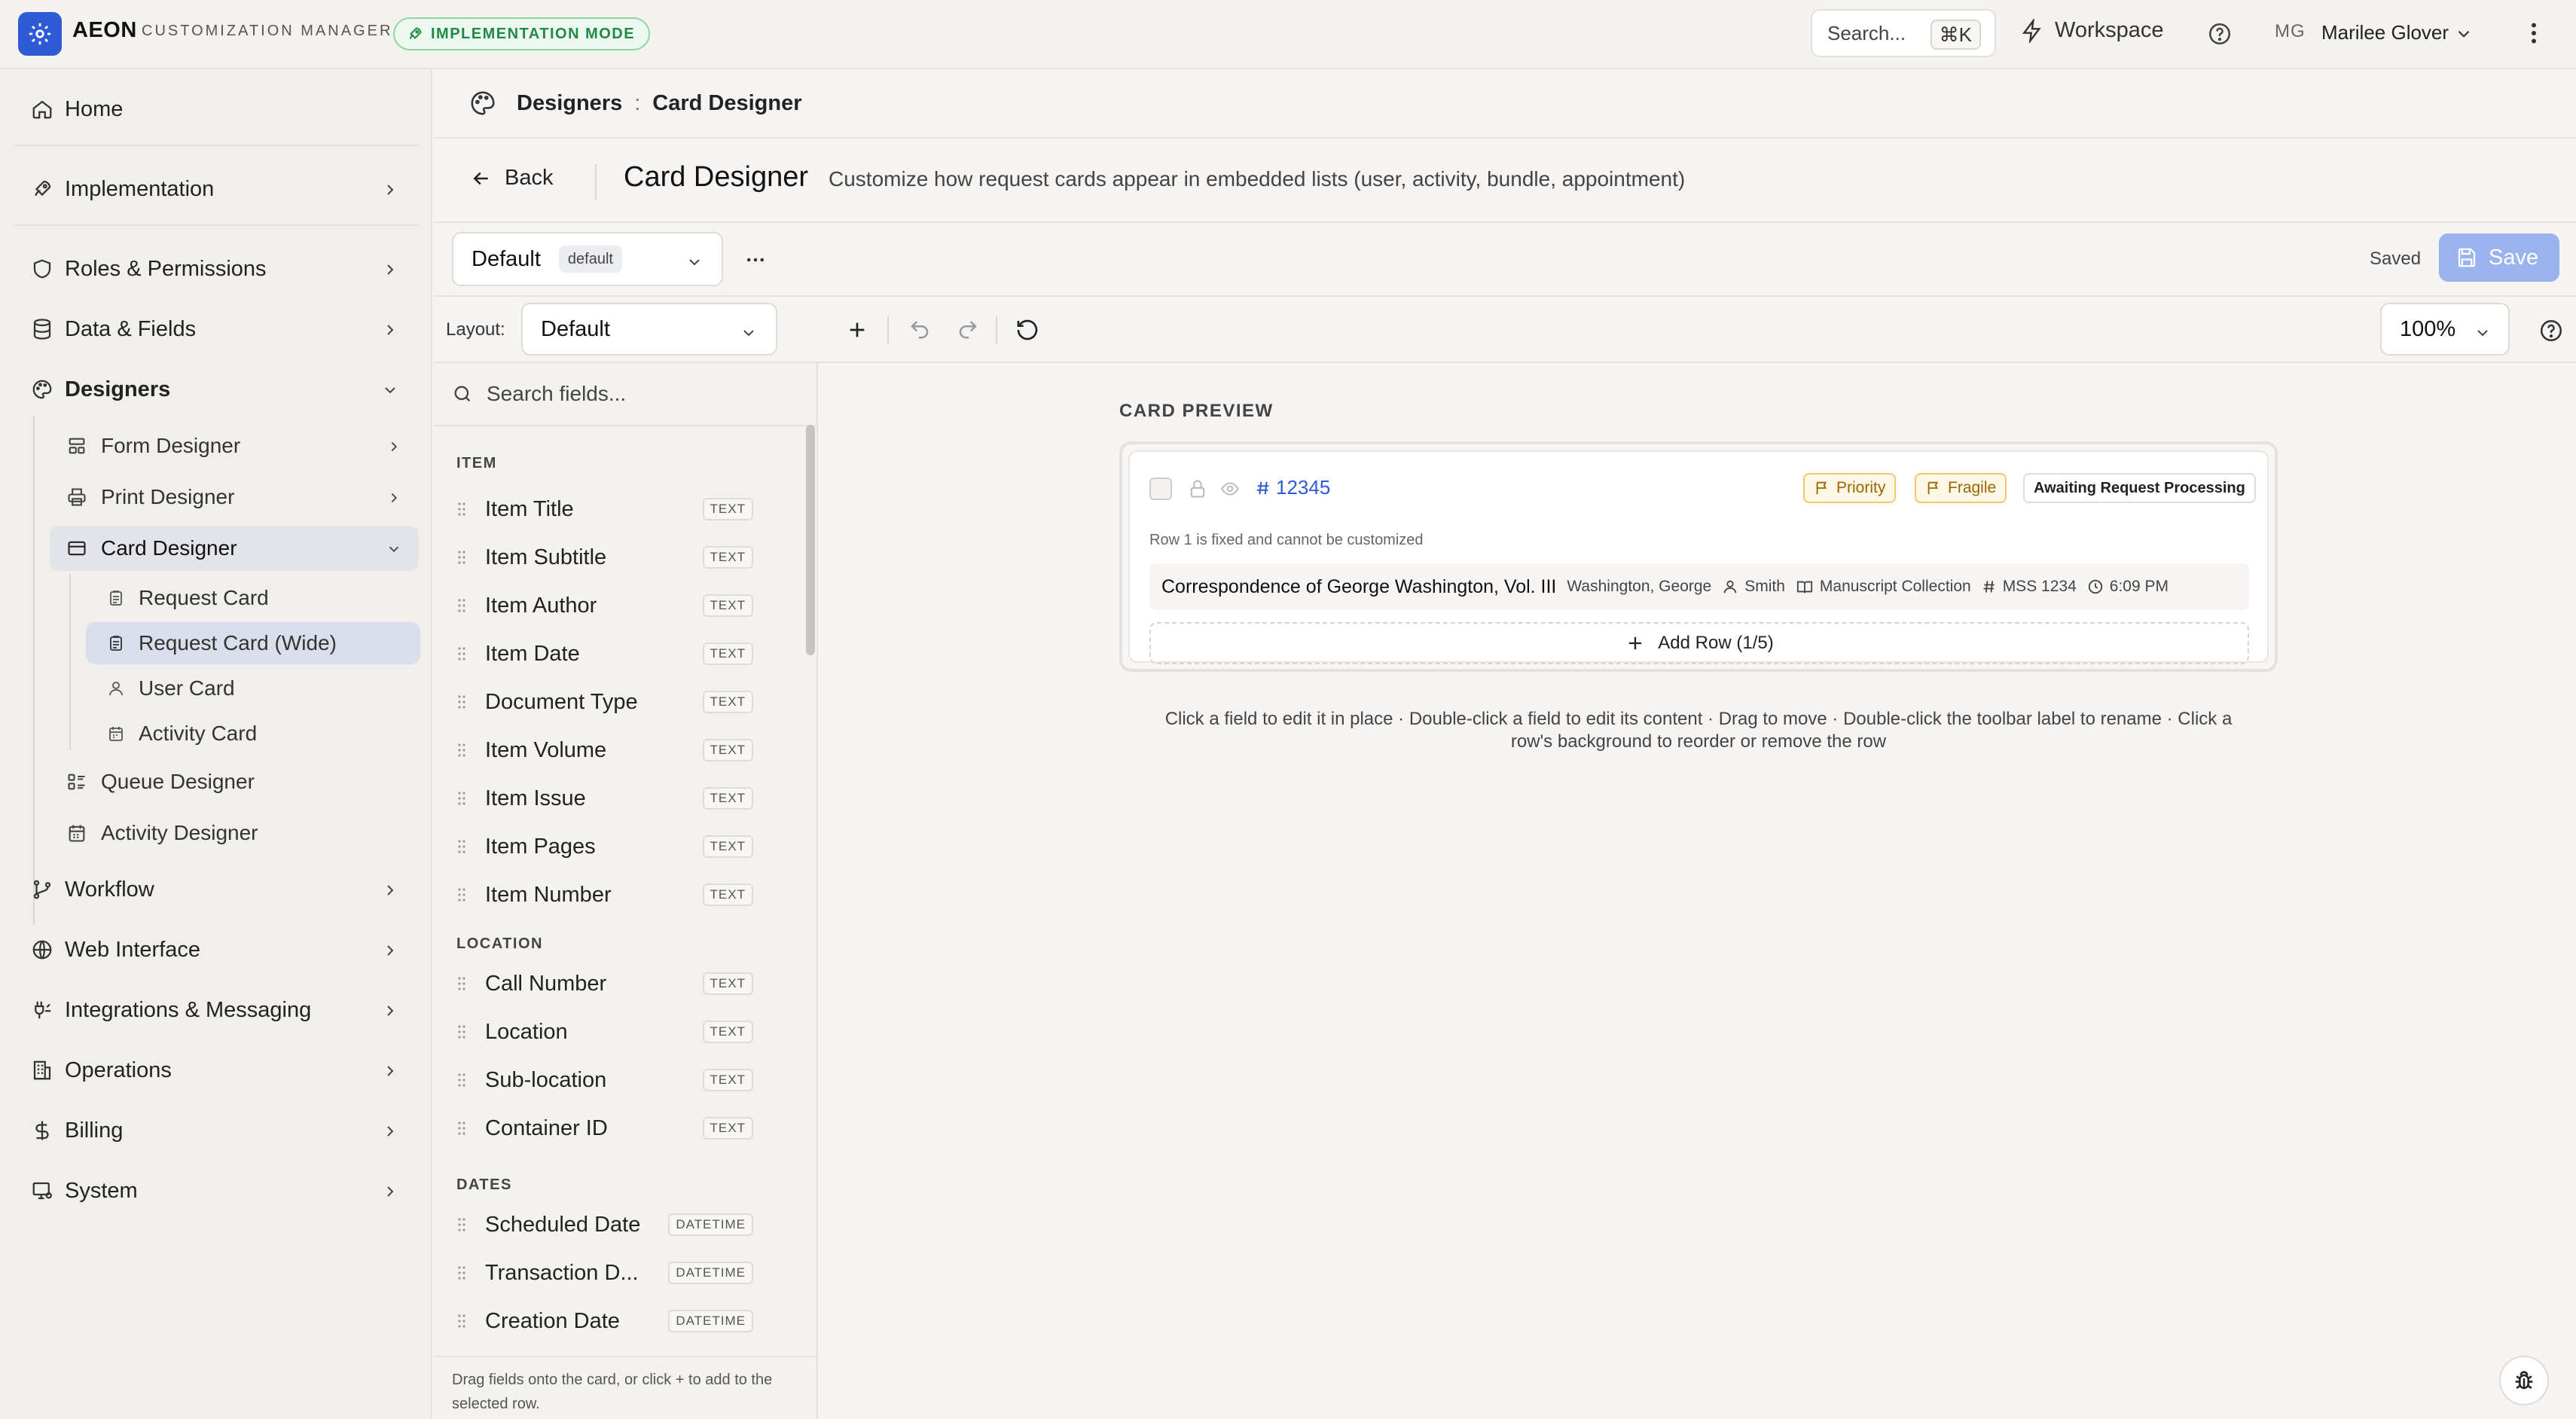 The image size is (2576, 1419). I want to click on save-button: Save, so click(2499, 257).